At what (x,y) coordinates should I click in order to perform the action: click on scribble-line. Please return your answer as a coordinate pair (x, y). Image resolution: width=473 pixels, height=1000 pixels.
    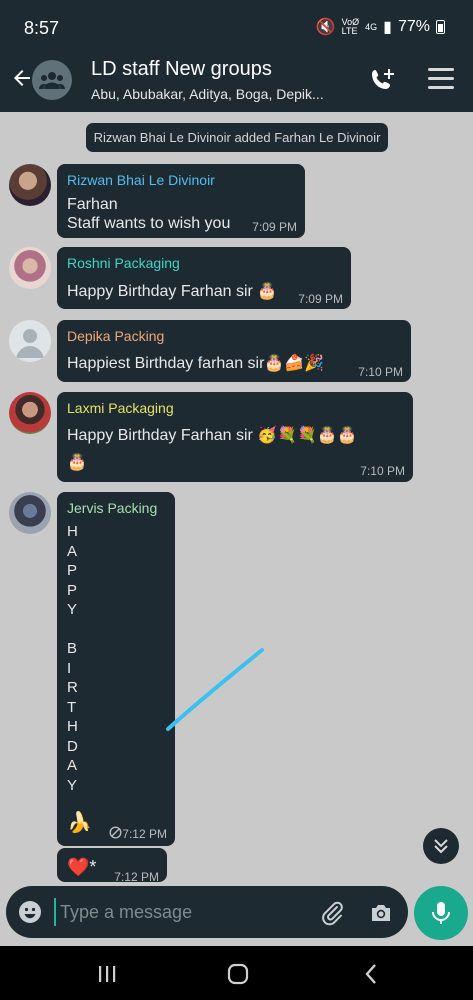
    Looking at the image, I should click on (215, 689).